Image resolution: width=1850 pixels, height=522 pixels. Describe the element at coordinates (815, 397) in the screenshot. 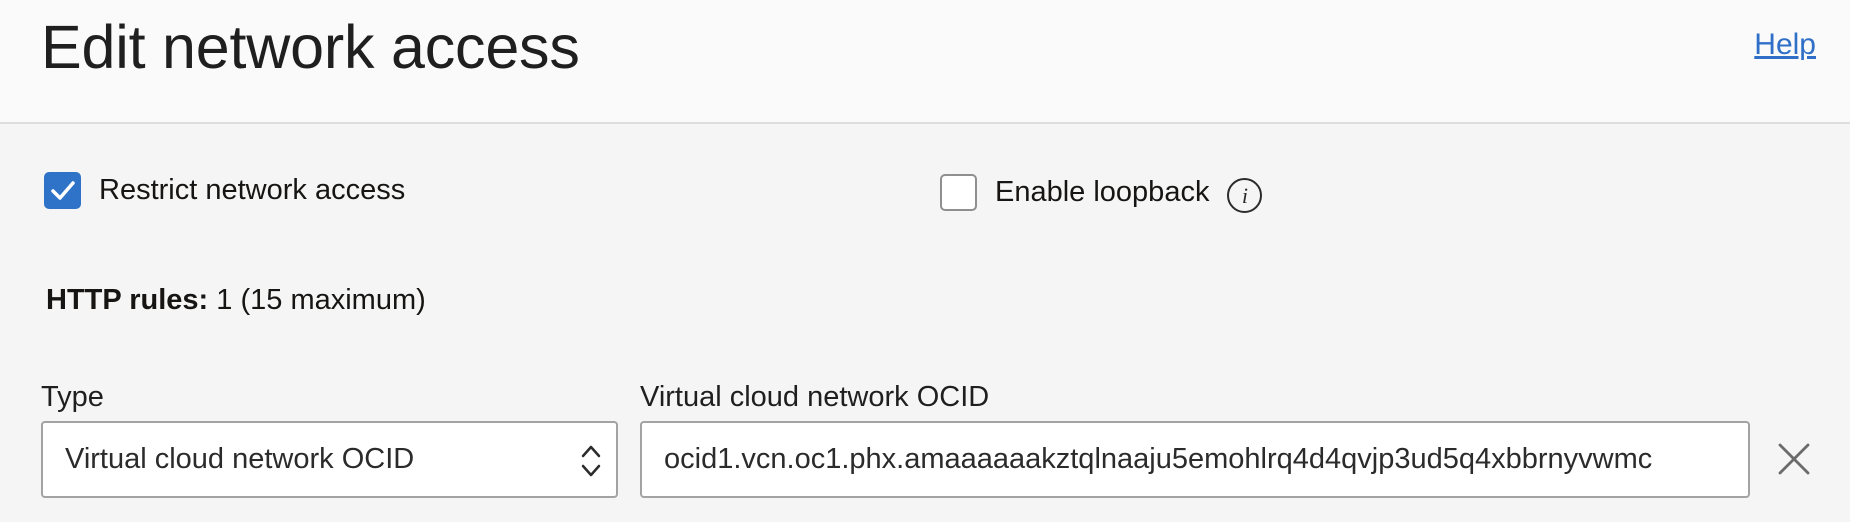

I see `ocid-field-label: Virtual cloud network OCID` at that location.